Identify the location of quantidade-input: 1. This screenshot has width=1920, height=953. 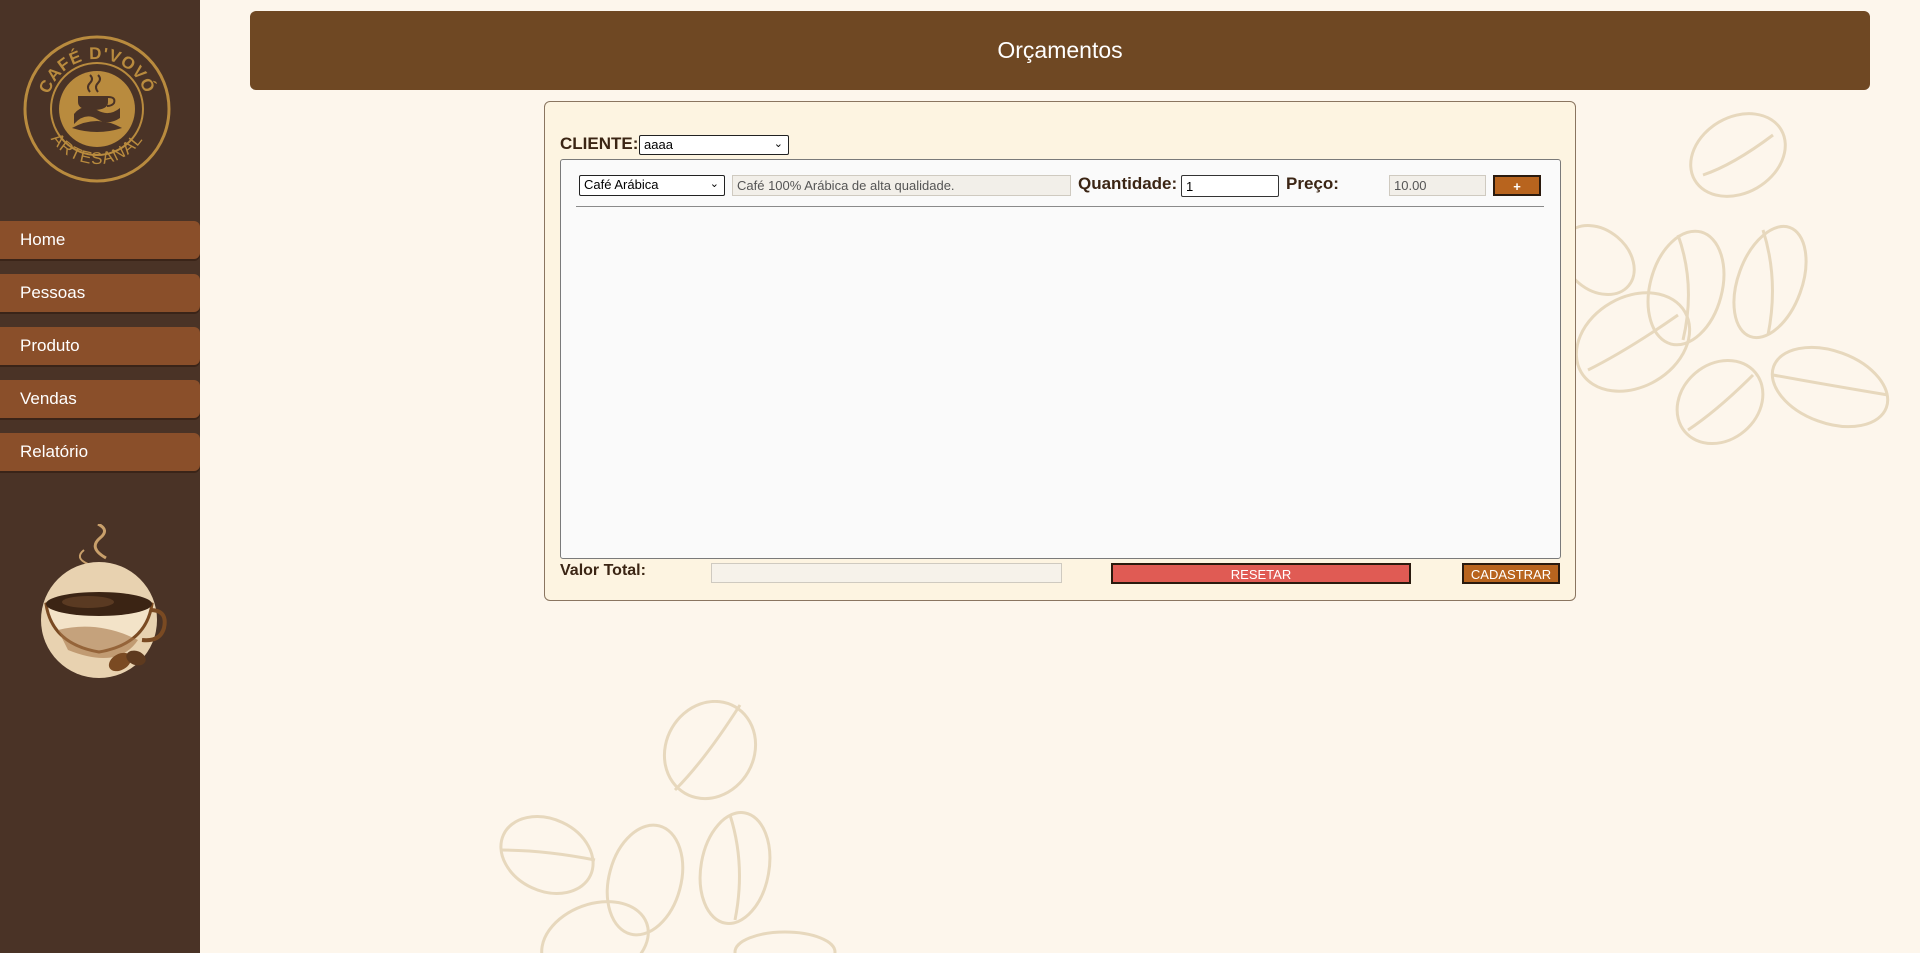
(1230, 186).